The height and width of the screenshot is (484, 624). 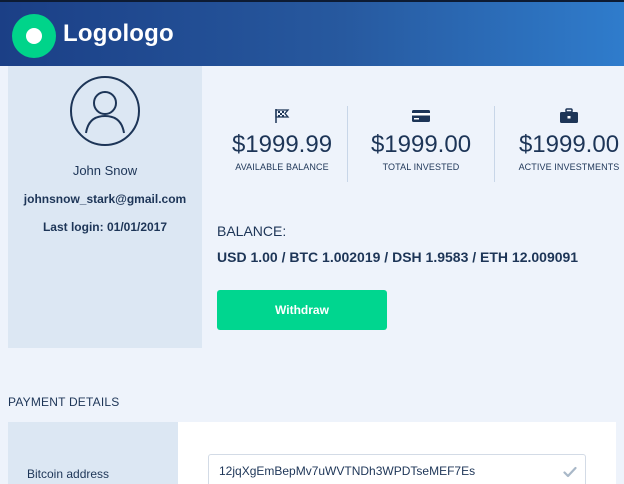 I want to click on stat-active-investments: $1999.00 ACTIVE INVESTMENTS, so click(x=564, y=140).